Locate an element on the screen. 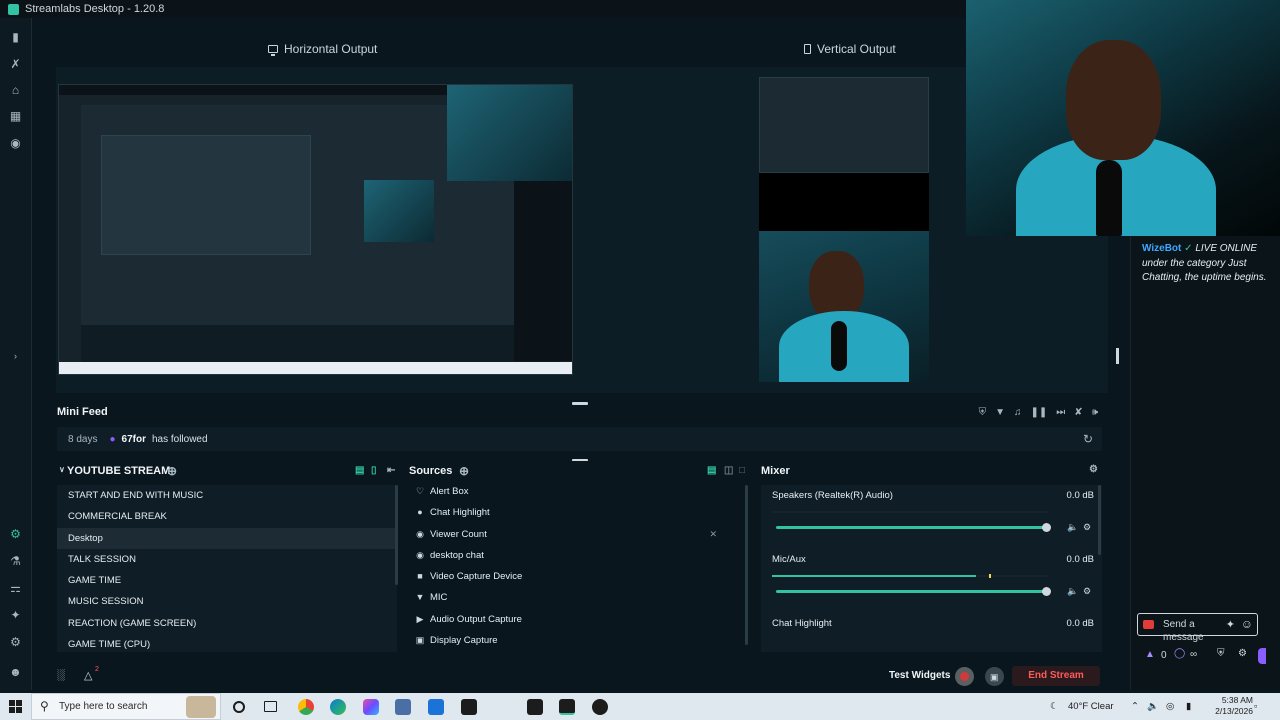 The height and width of the screenshot is (720, 1280). scene-collection-title: YOUTUBE STREAM is located at coordinates (118, 471).